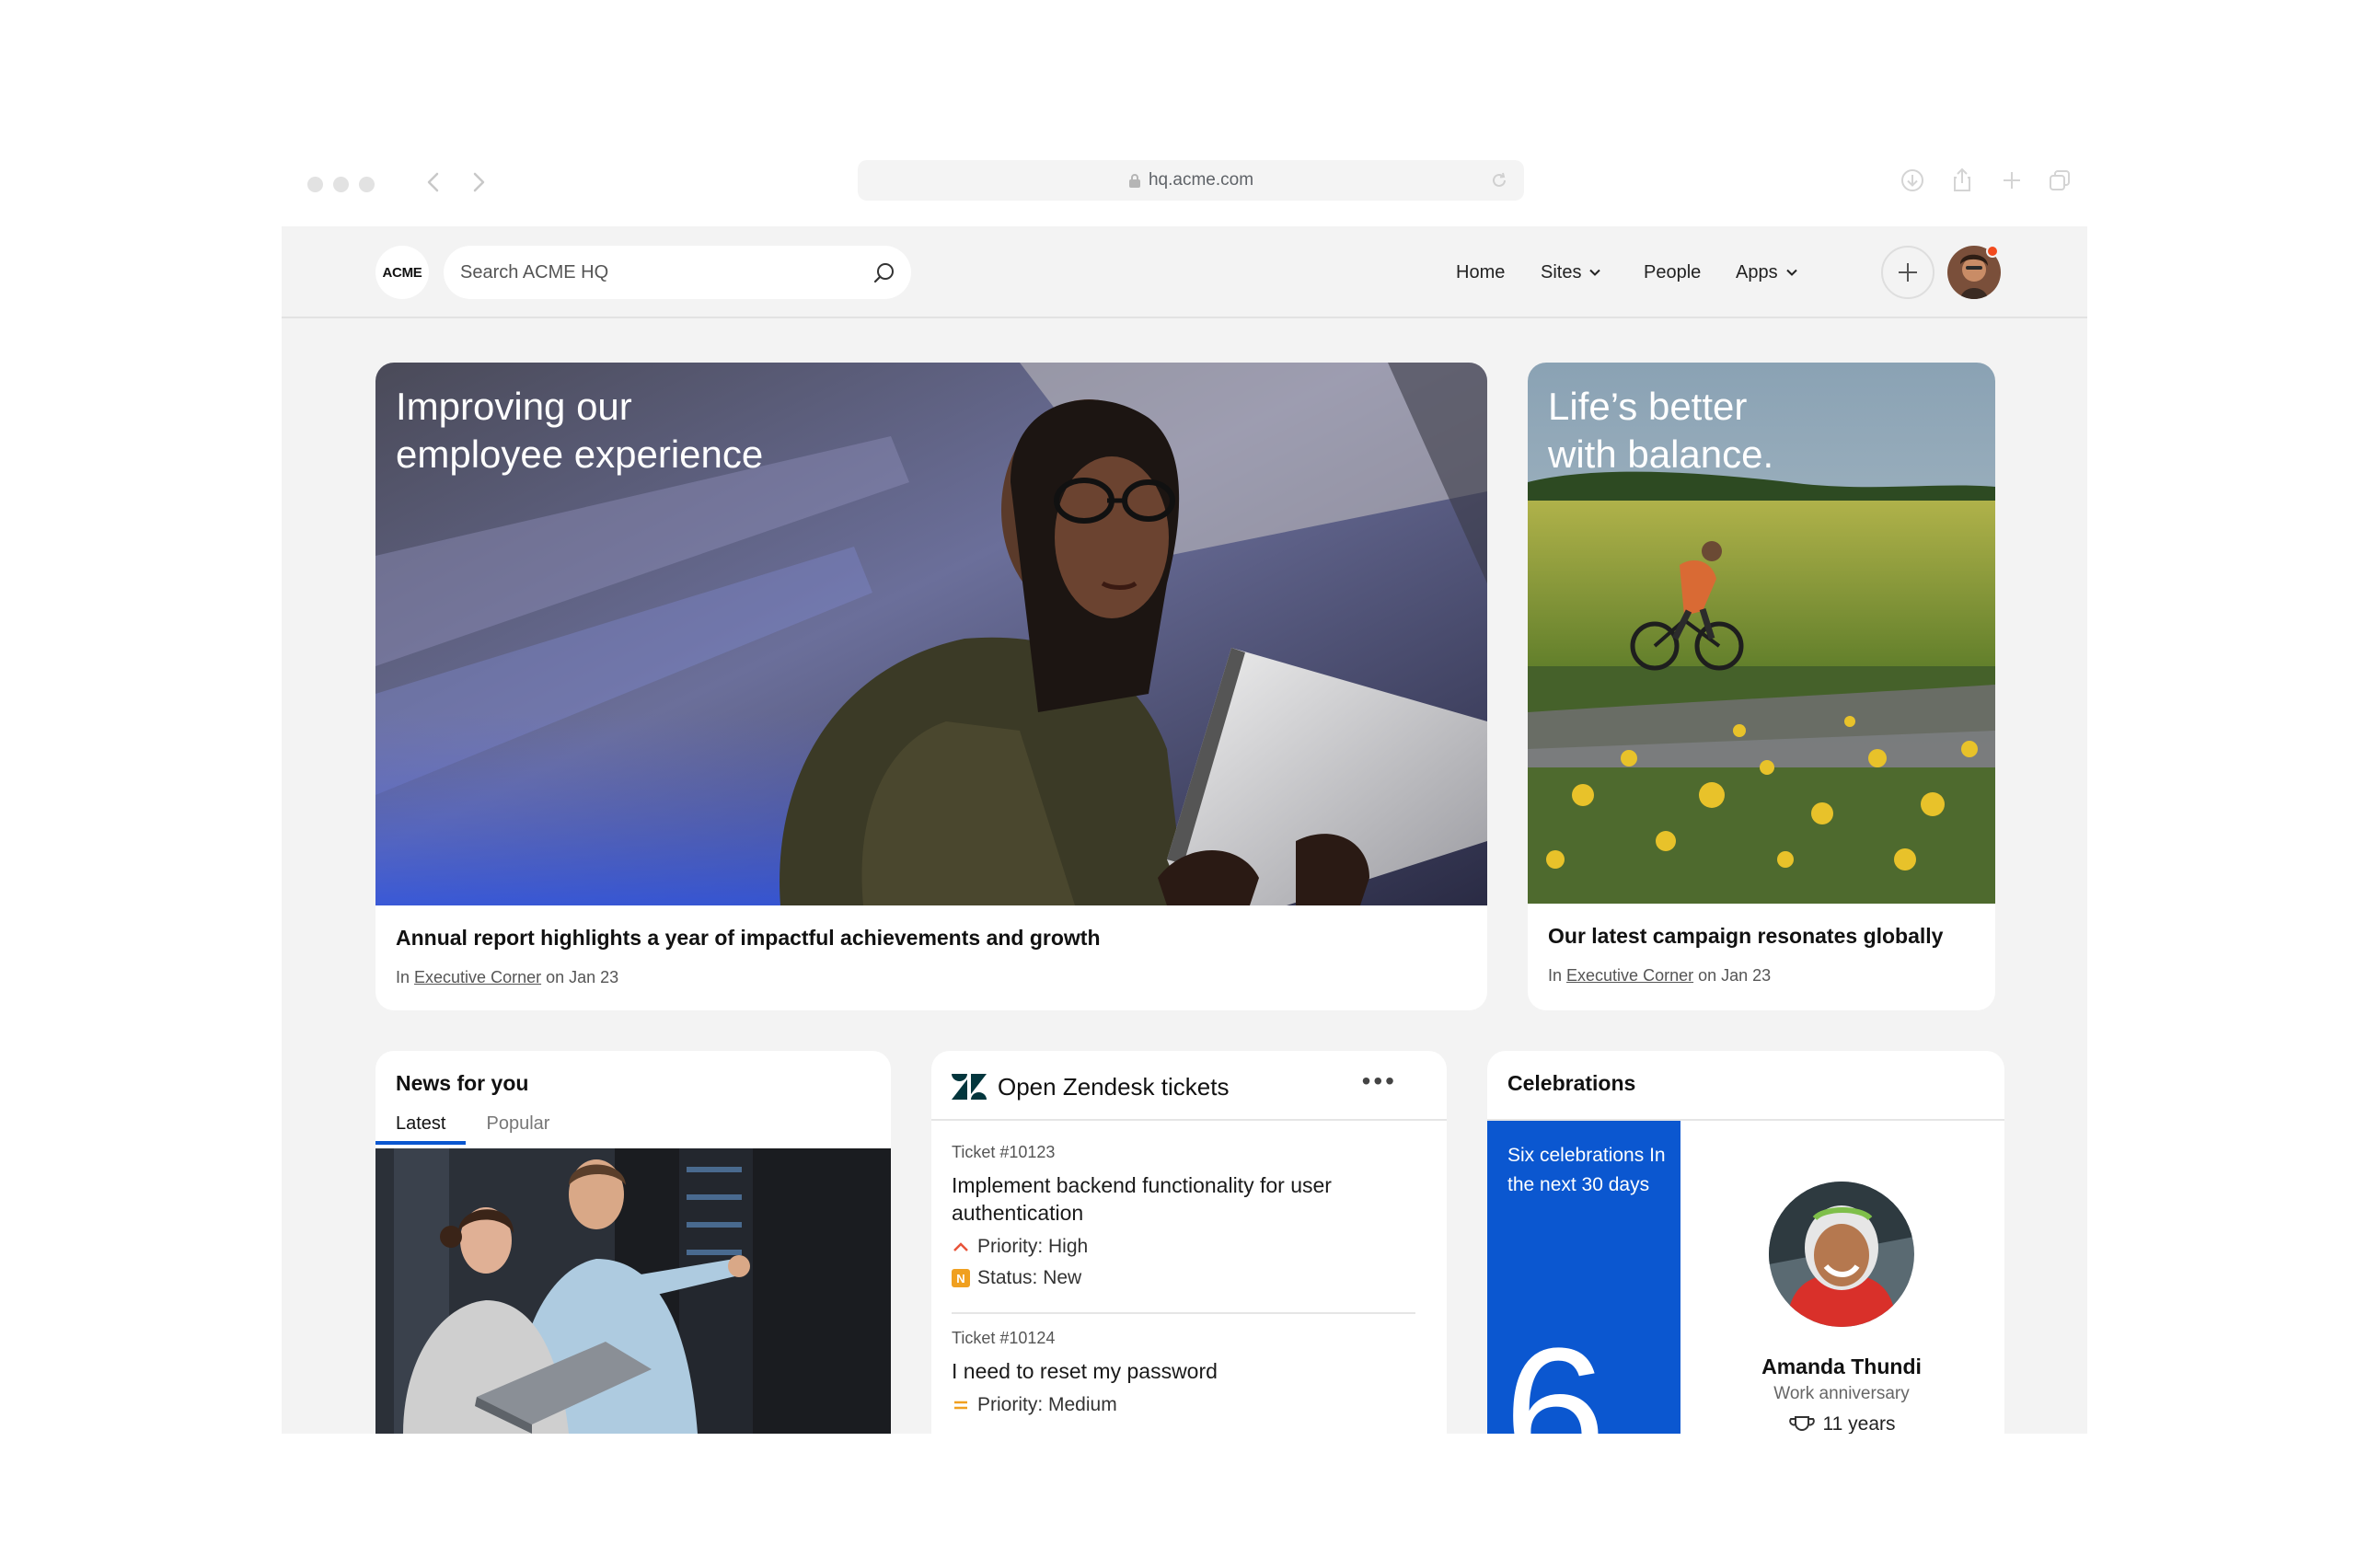  What do you see at coordinates (1571, 1083) in the screenshot?
I see `celebrations-title: Celebrations` at bounding box center [1571, 1083].